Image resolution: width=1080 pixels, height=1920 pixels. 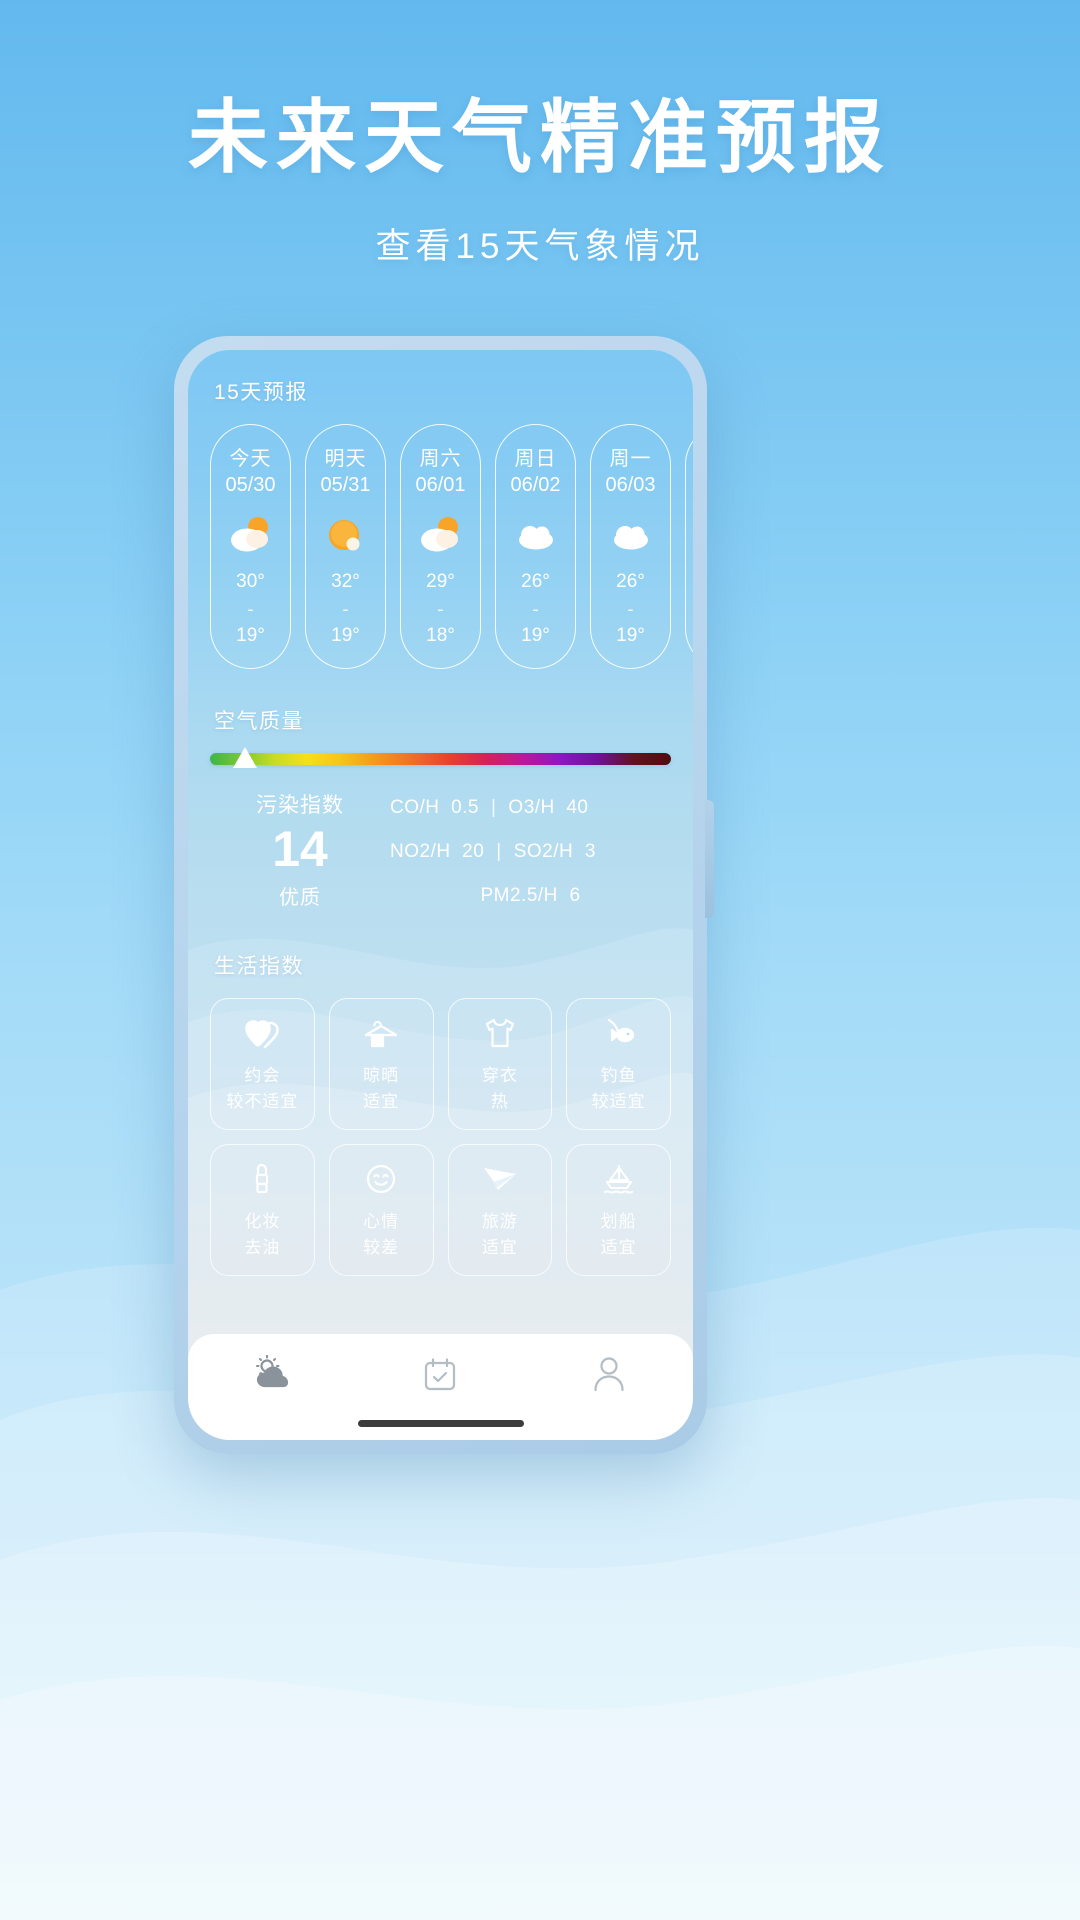 What do you see at coordinates (499, 1221) in the screenshot?
I see `life-index-name: 旅游` at bounding box center [499, 1221].